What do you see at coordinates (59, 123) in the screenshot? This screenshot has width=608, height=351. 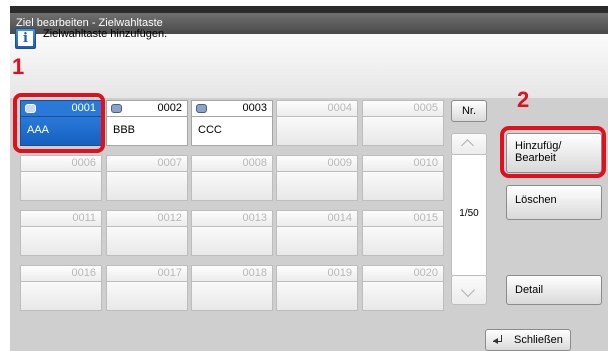 I see `selection-highlight` at bounding box center [59, 123].